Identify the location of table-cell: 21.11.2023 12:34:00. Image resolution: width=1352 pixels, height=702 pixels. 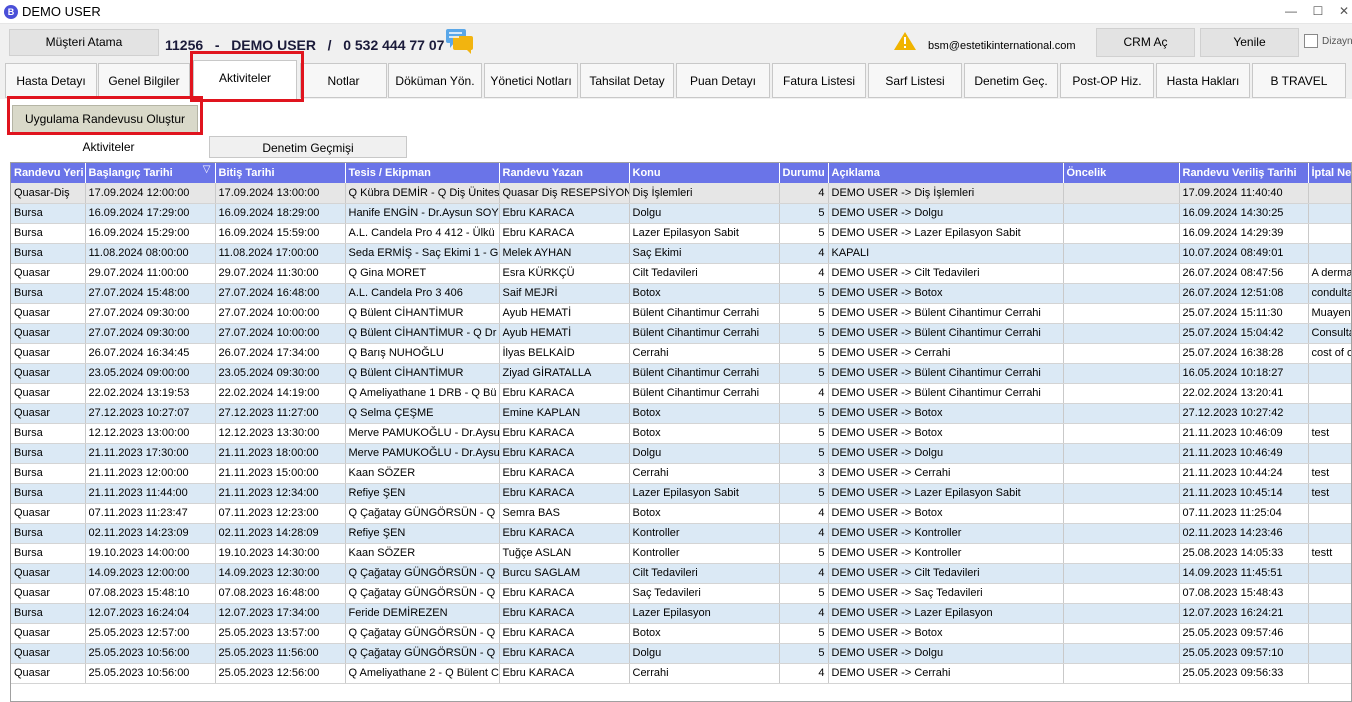
(280, 493).